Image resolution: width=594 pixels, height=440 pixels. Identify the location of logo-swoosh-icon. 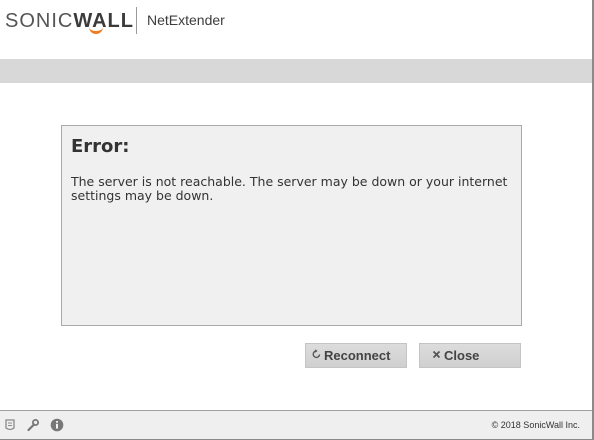
(96, 29).